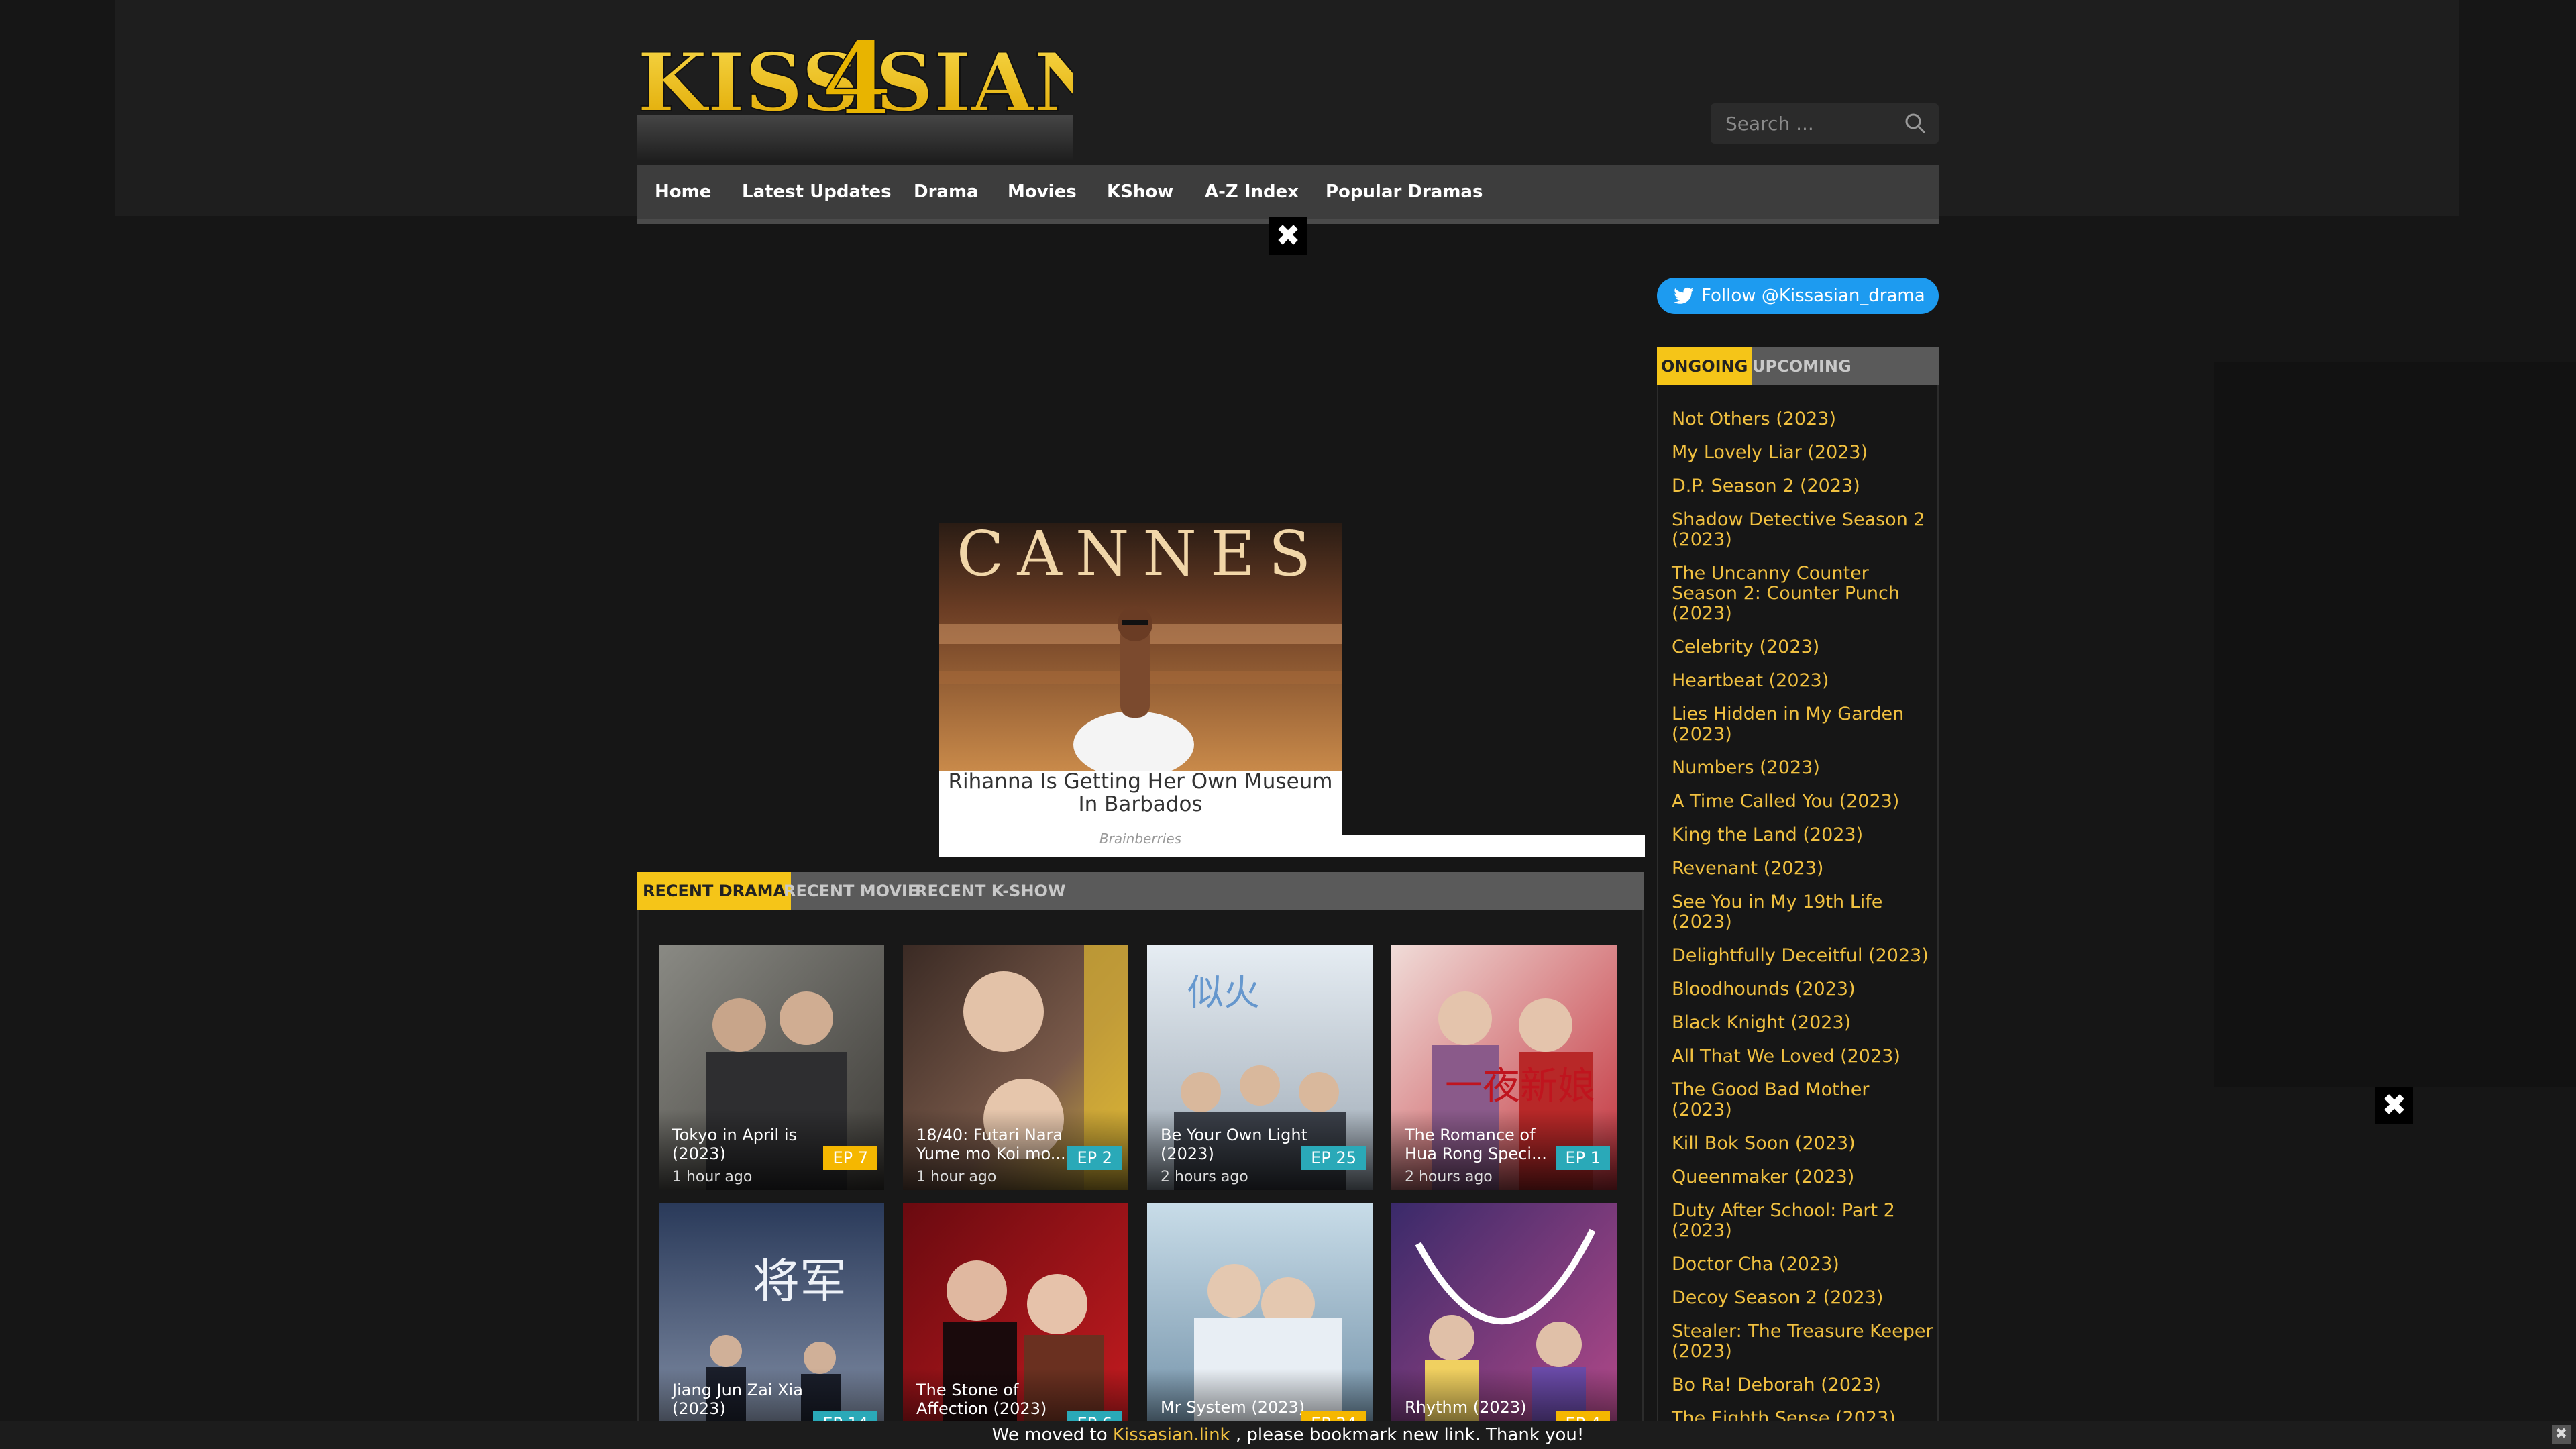 This screenshot has height=1449, width=2576. Describe the element at coordinates (2395, 724) in the screenshot. I see `side-ad-placeholder` at that location.